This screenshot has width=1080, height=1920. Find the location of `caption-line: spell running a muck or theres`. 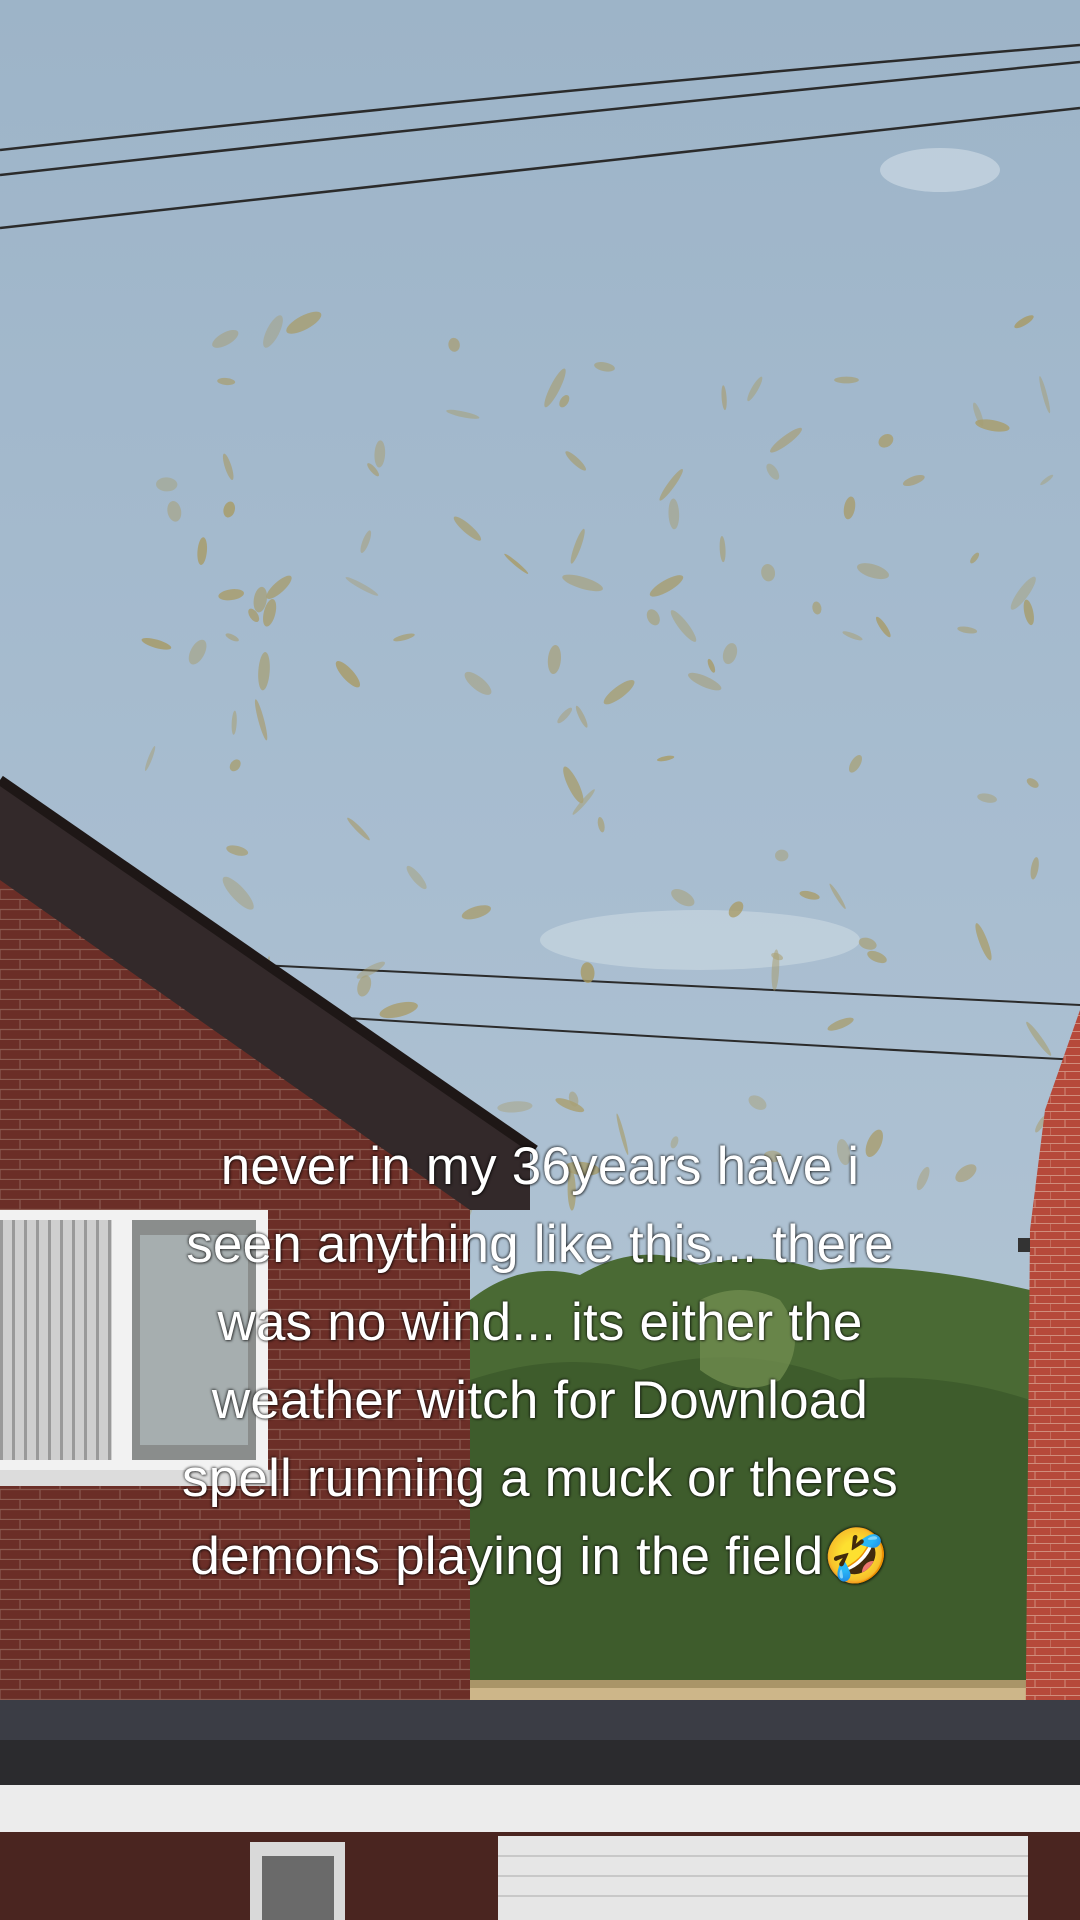

caption-line: spell running a muck or theres is located at coordinates (540, 1478).